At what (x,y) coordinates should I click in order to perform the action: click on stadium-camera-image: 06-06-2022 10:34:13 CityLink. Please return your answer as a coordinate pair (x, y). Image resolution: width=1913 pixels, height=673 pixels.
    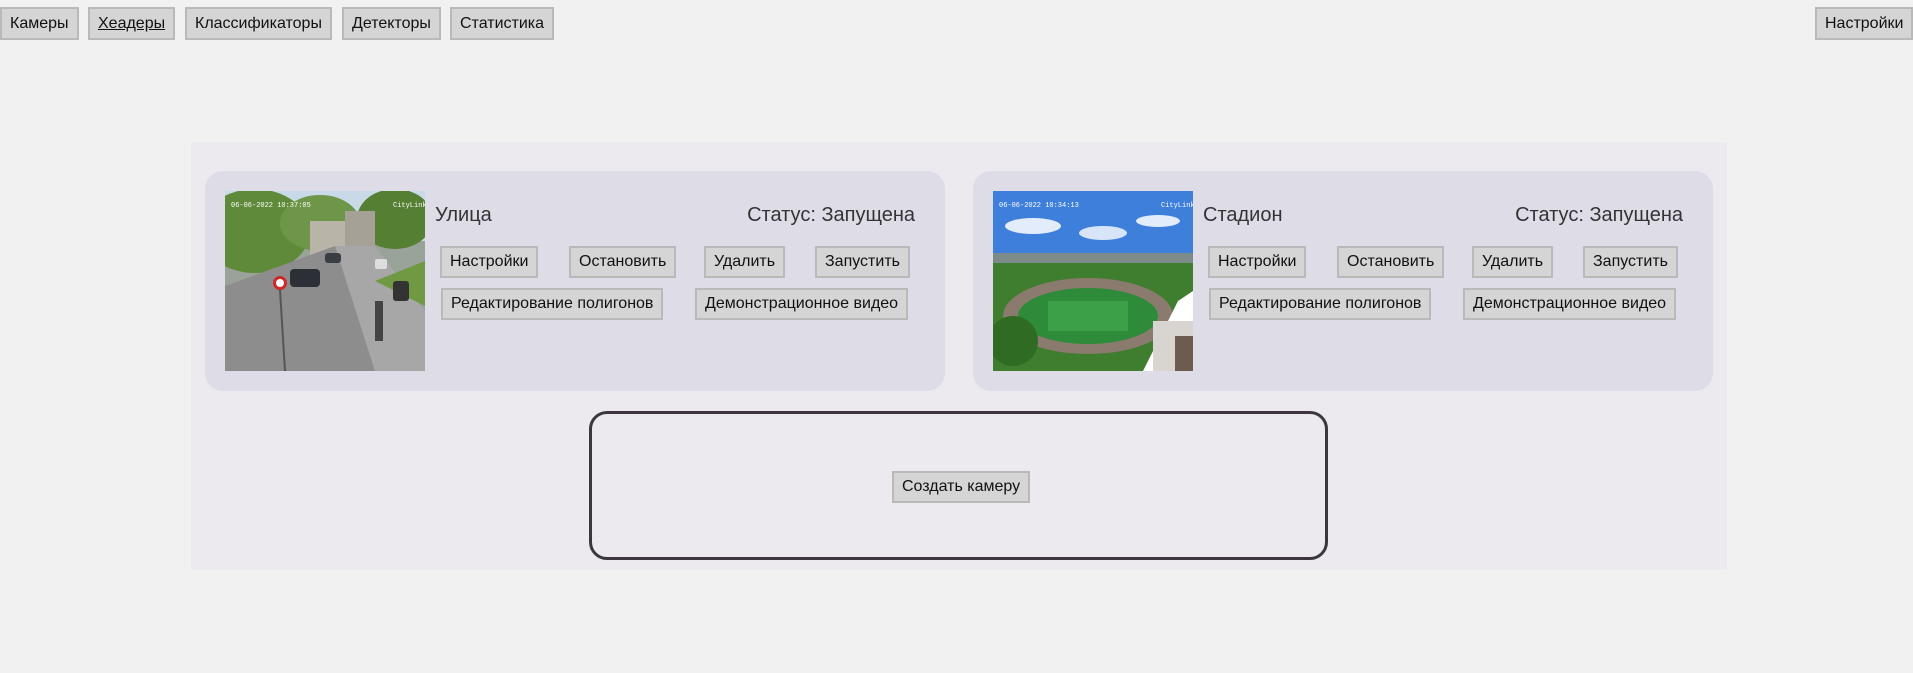
    Looking at the image, I should click on (1093, 281).